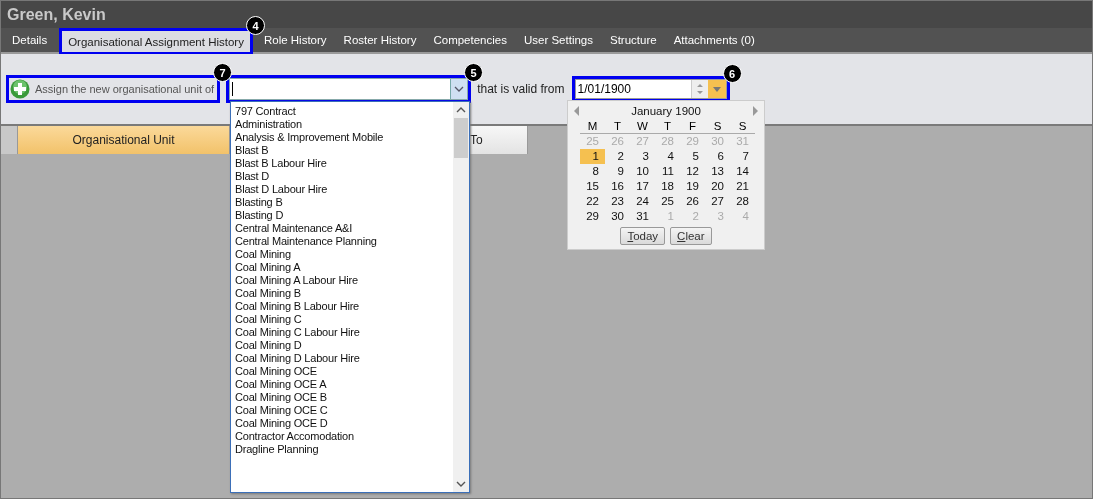 This screenshot has width=1093, height=499. Describe the element at coordinates (642, 156) in the screenshot. I see `calendar-day: 3` at that location.